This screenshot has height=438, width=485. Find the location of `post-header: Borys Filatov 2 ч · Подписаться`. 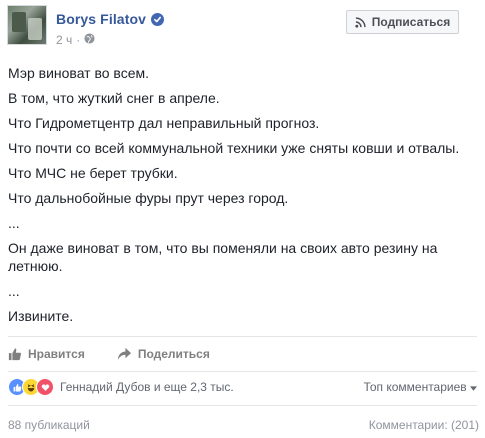

post-header: Borys Filatov 2 ч · Подписаться is located at coordinates (242, 28).